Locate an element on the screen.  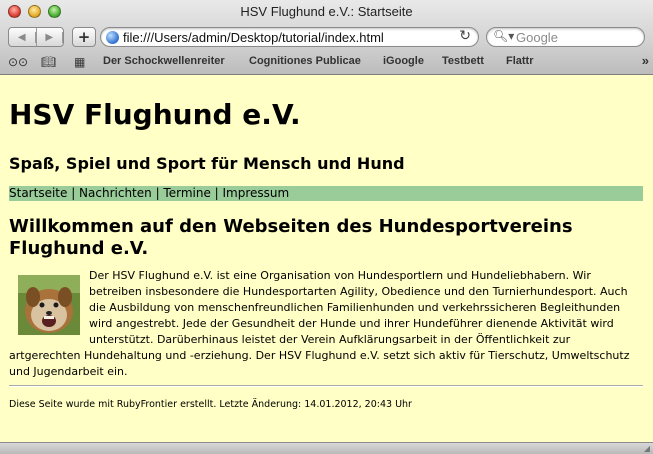
nav-link-startseite: Startseite is located at coordinates (38, 193).